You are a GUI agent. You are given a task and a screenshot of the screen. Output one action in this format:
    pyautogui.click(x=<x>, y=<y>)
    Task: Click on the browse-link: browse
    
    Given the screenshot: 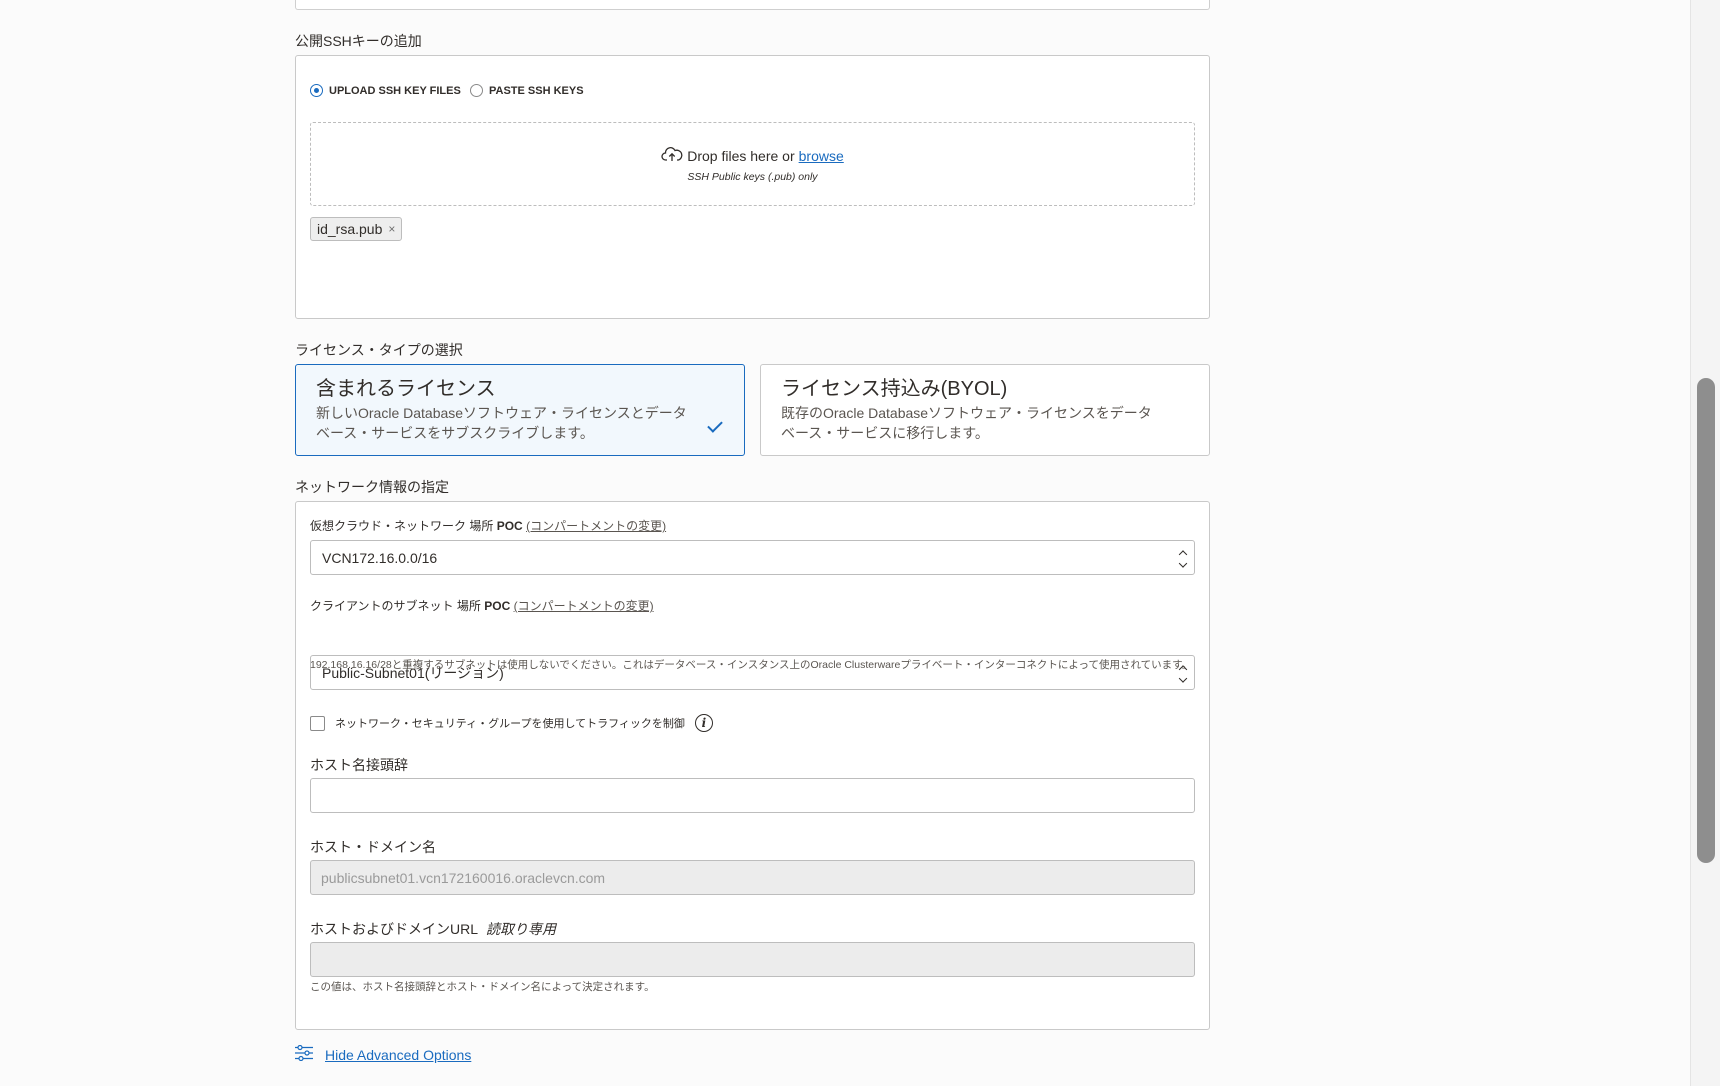 What is the action you would take?
    pyautogui.click(x=821, y=156)
    